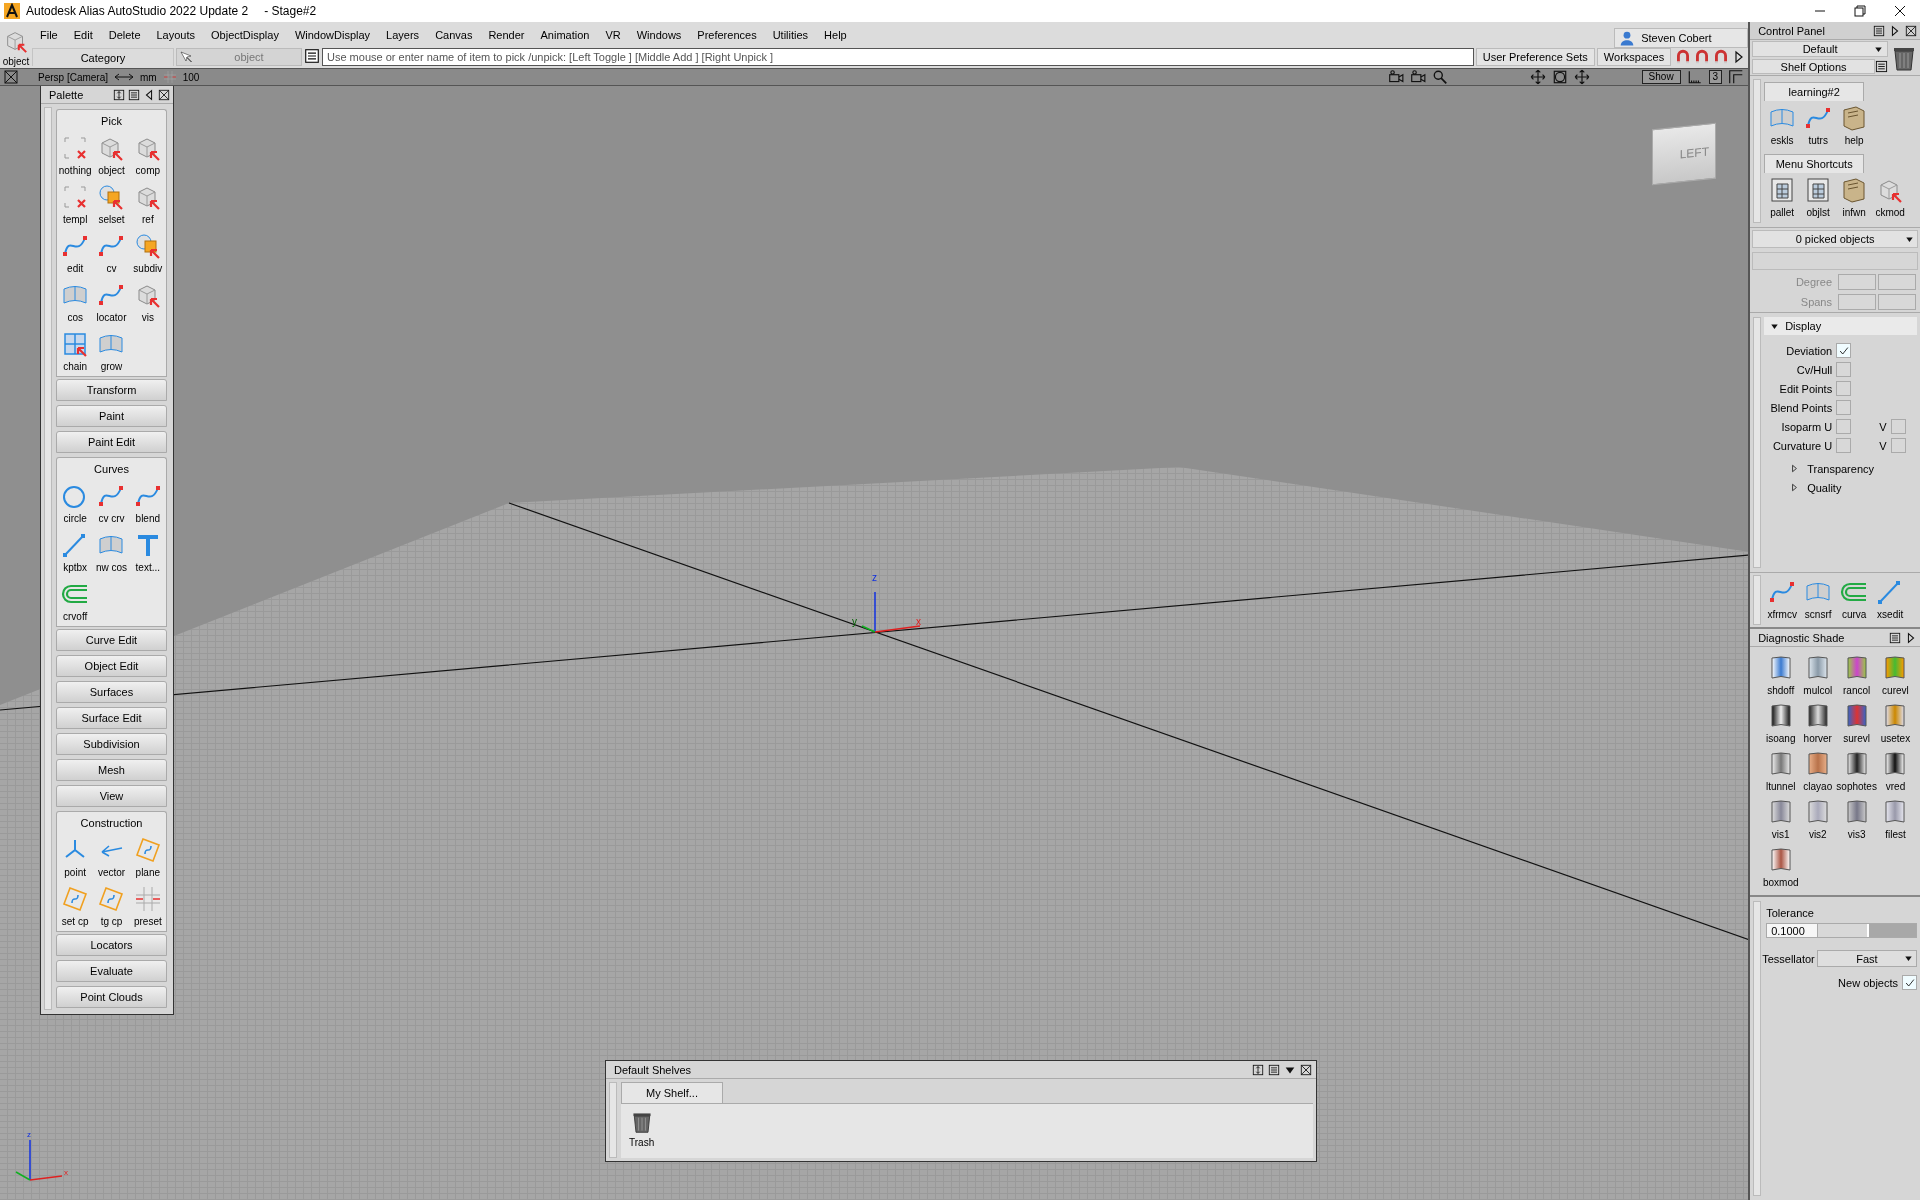  I want to click on corner-icon, so click(1736, 77).